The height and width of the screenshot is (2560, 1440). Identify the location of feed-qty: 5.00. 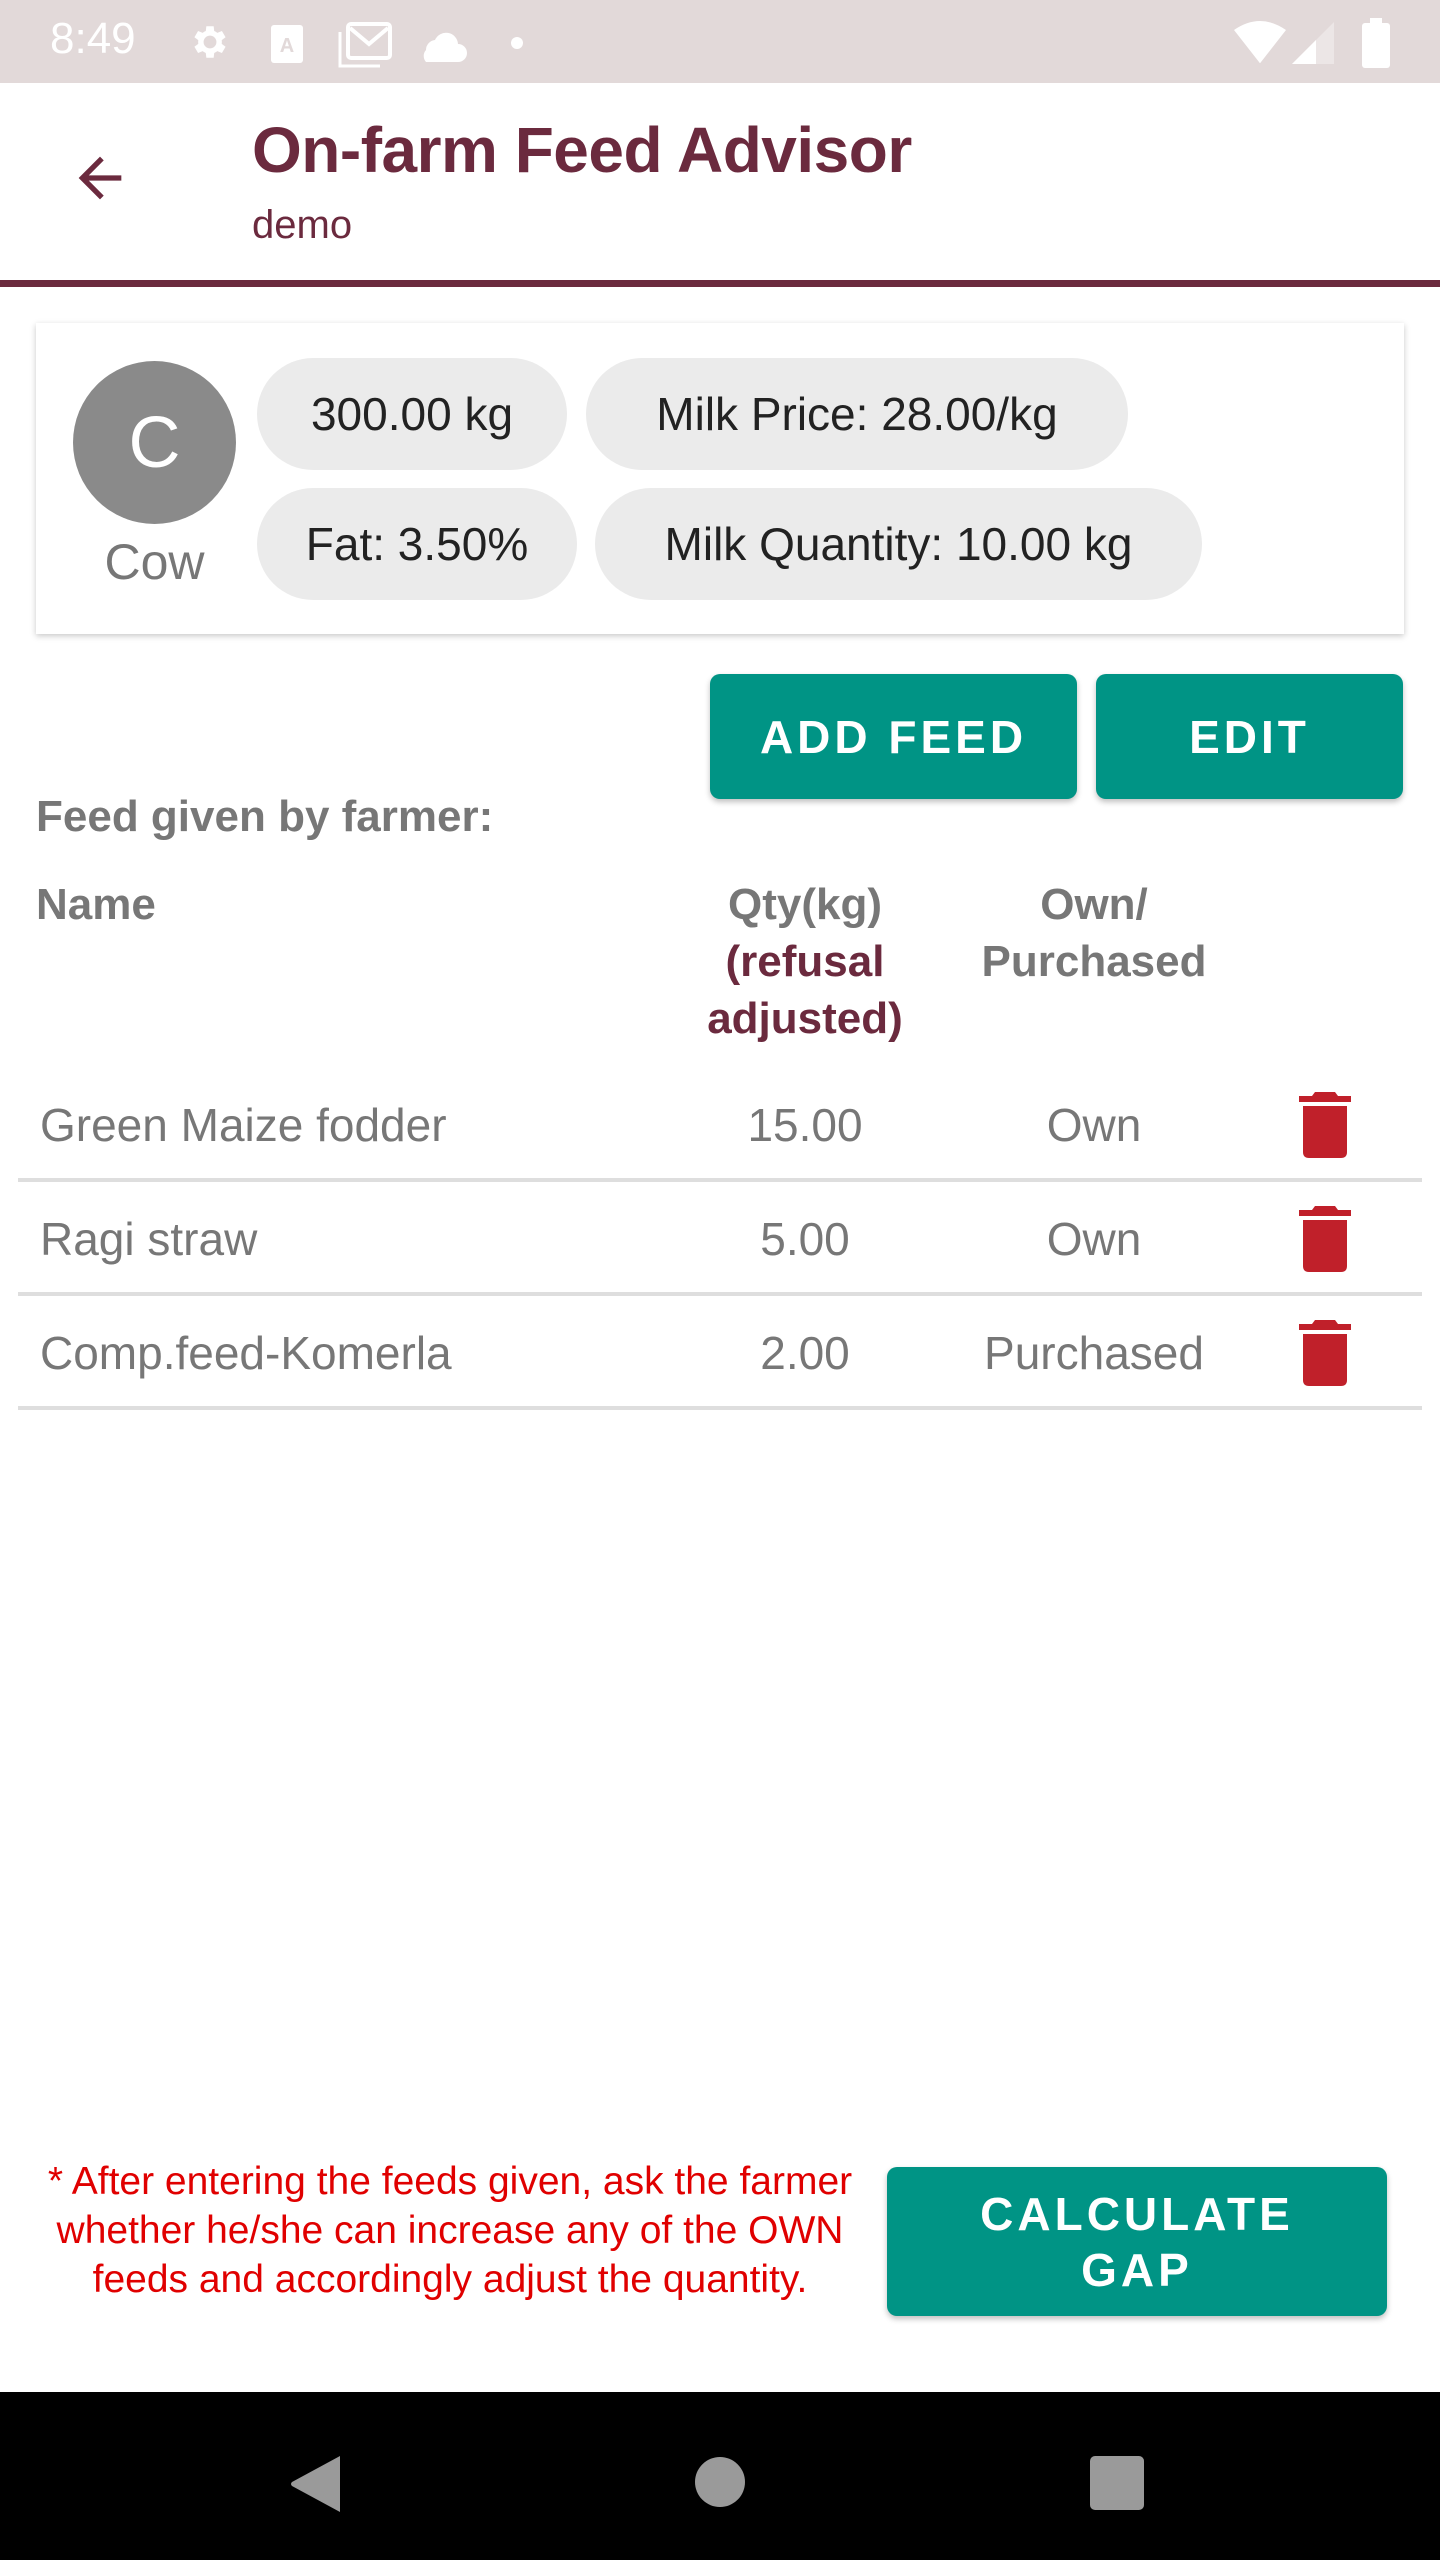
(805, 1239).